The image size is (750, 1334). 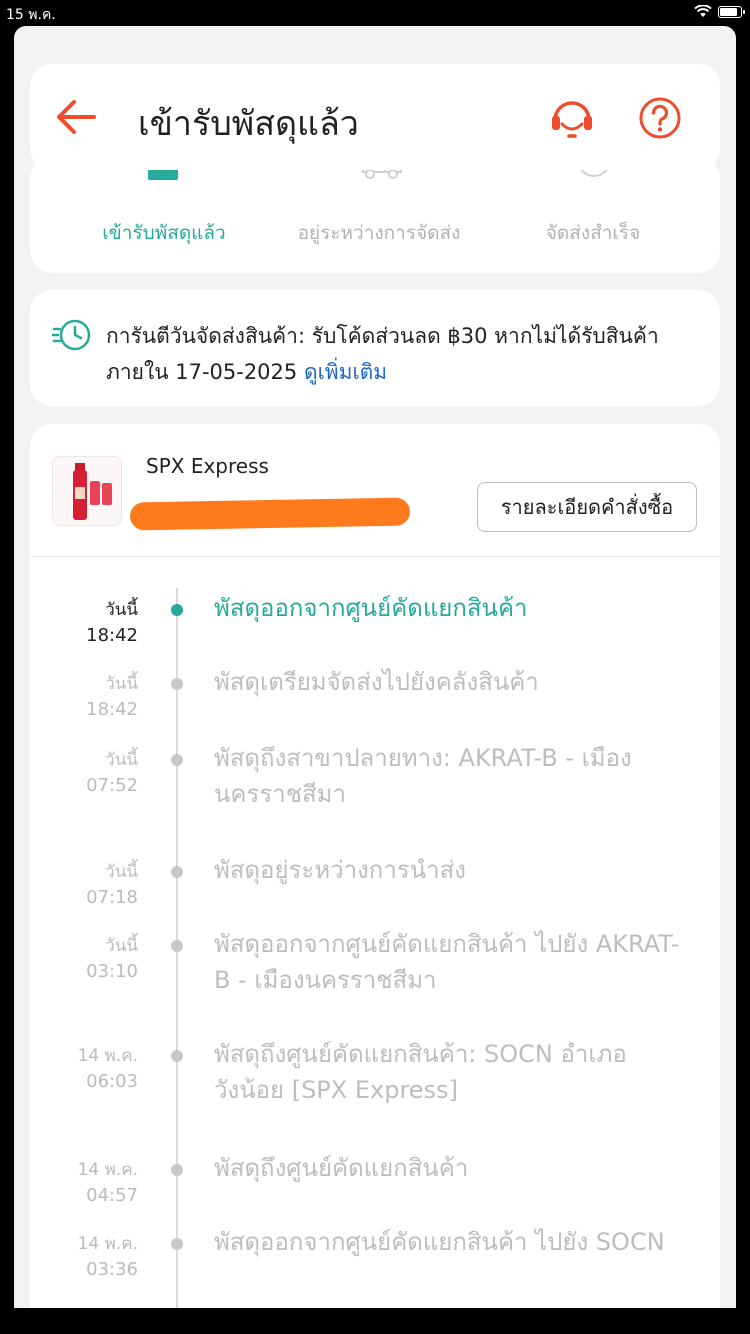 I want to click on event-description: พัสดุออกจากศูนย์คัดแยกสินค้า, so click(x=371, y=608).